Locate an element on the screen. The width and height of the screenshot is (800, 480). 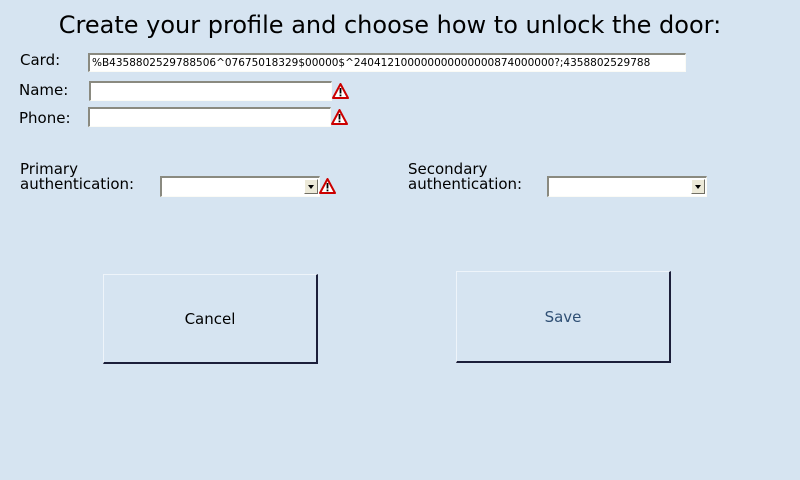
primary-auth-select is located at coordinates (240, 186).